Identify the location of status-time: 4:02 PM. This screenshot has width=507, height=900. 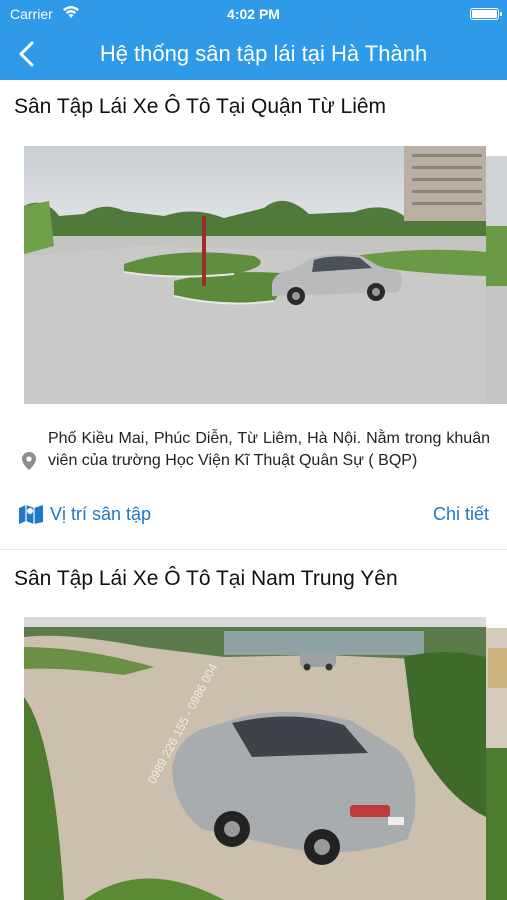
(253, 14).